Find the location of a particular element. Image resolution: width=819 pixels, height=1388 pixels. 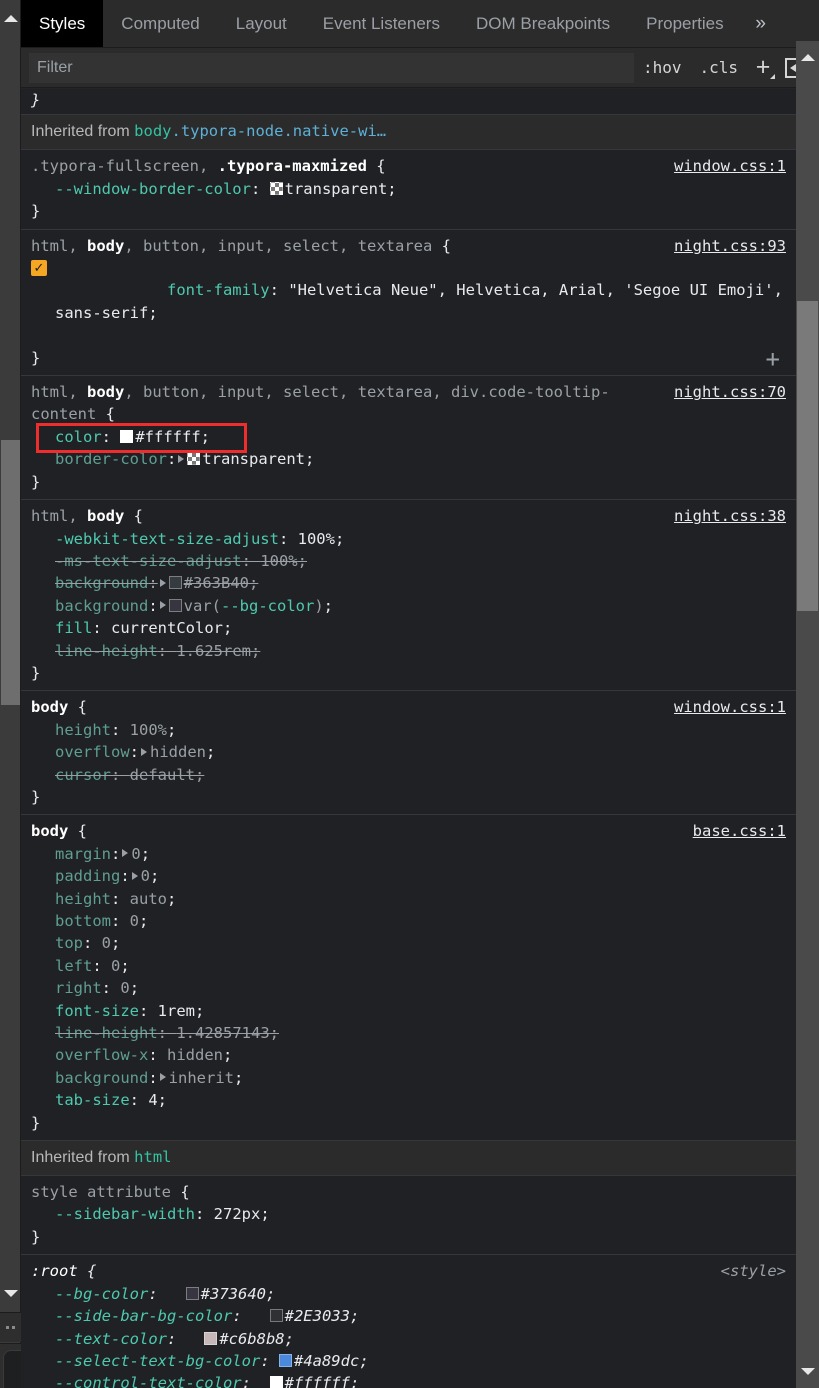

declaration-property: right is located at coordinates (78, 988).